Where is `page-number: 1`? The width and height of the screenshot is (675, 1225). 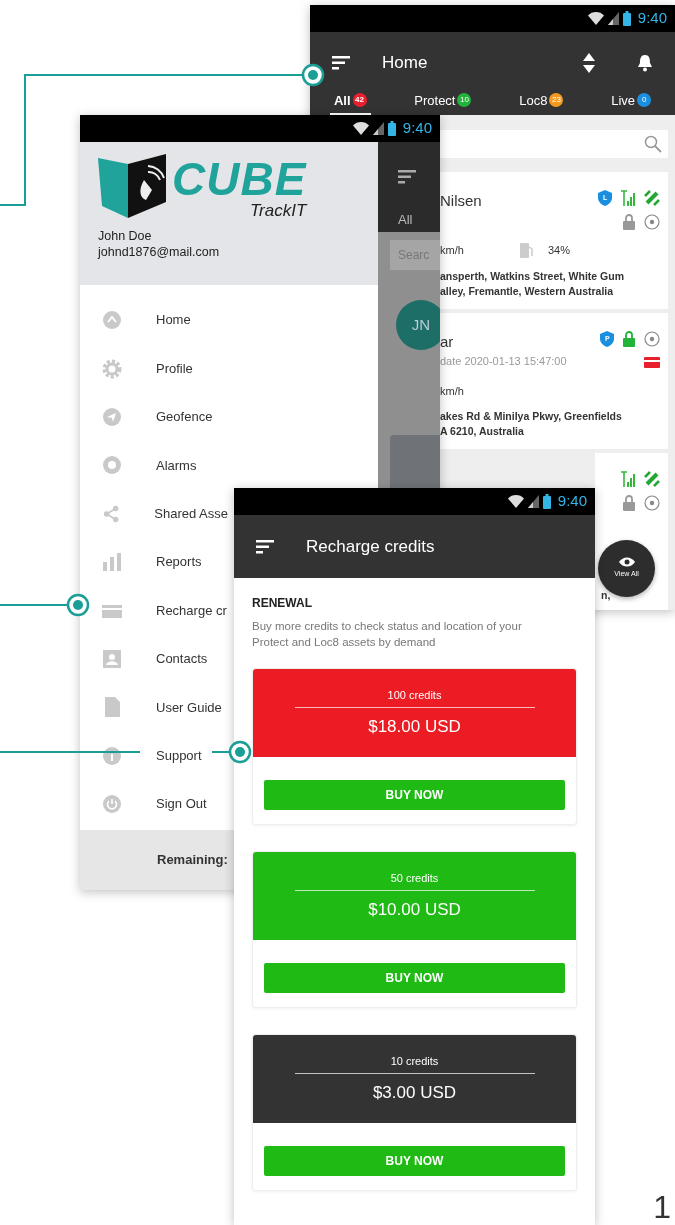
page-number: 1 is located at coordinates (662, 1207).